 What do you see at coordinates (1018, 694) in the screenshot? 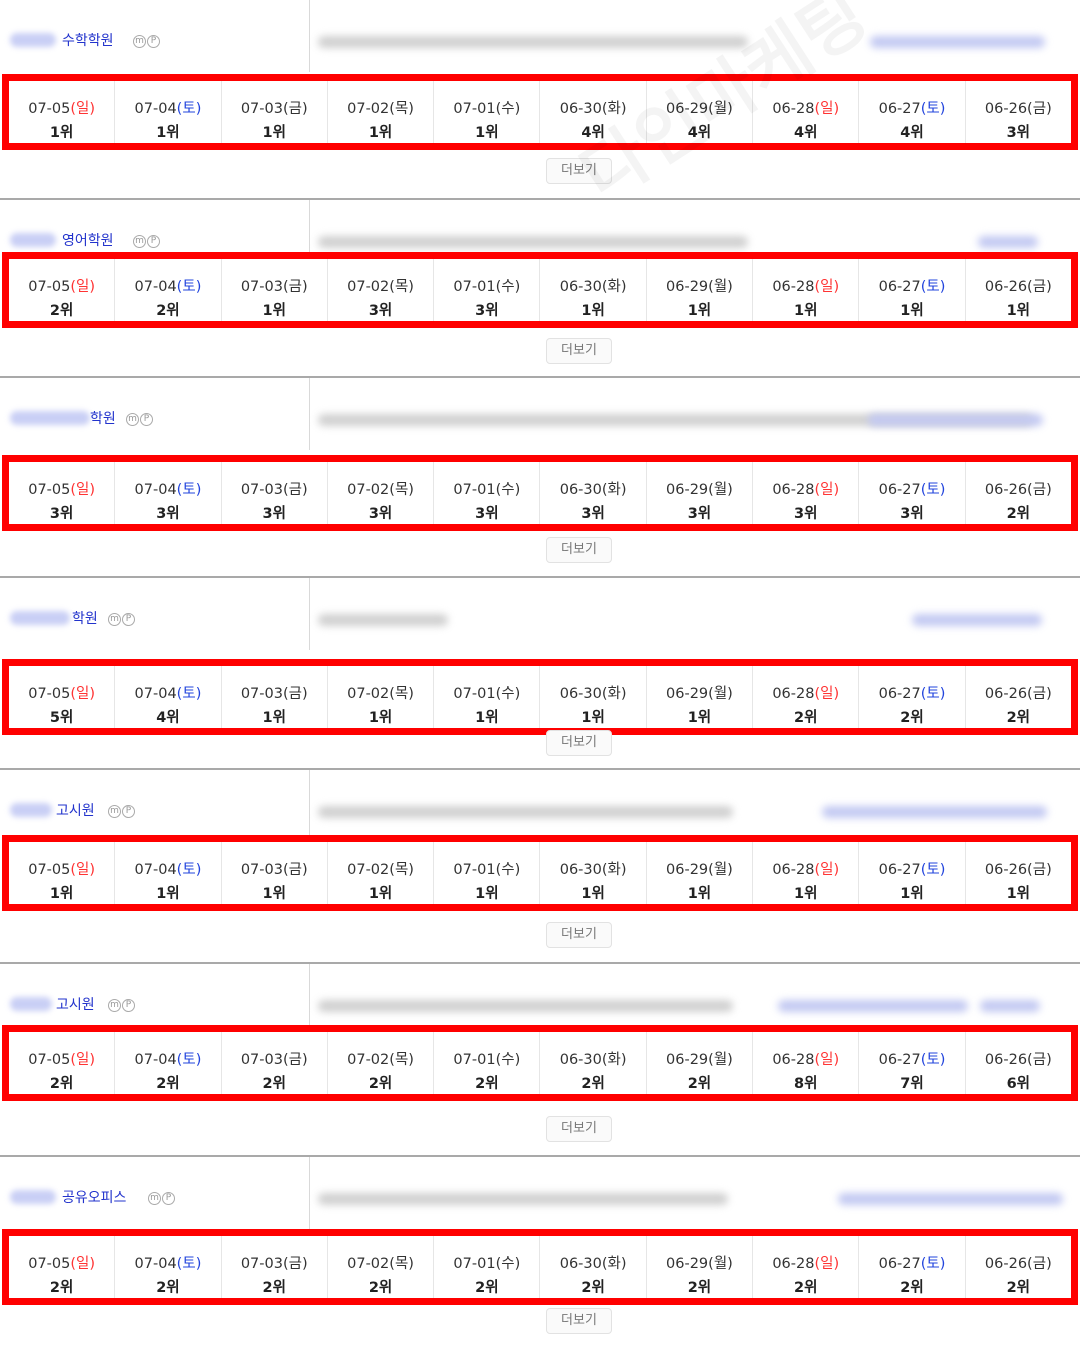
I see `rank-date: 06-26(금)` at bounding box center [1018, 694].